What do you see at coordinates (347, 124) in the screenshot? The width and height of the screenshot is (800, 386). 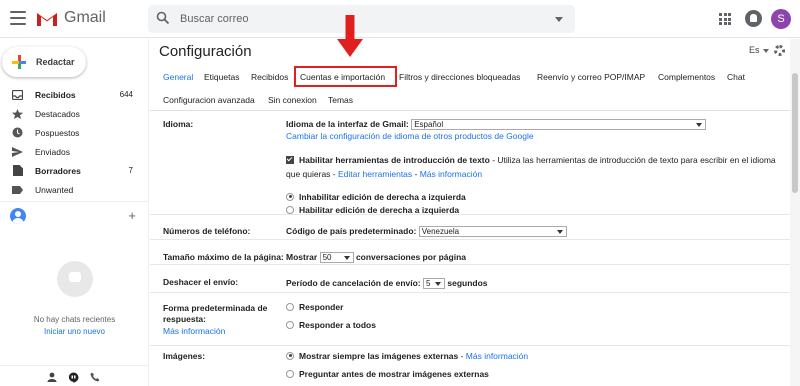 I see `interface-language-label: Idioma de la interfaz de Gmail:` at bounding box center [347, 124].